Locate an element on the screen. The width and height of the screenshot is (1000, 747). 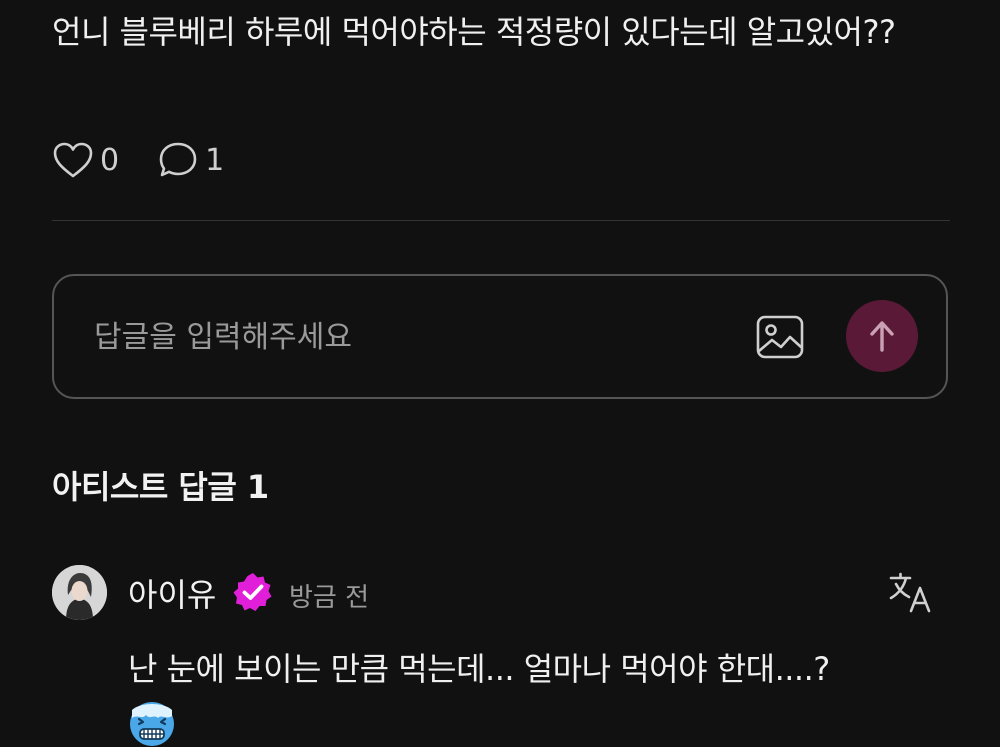
like-count: 0 is located at coordinates (110, 160).